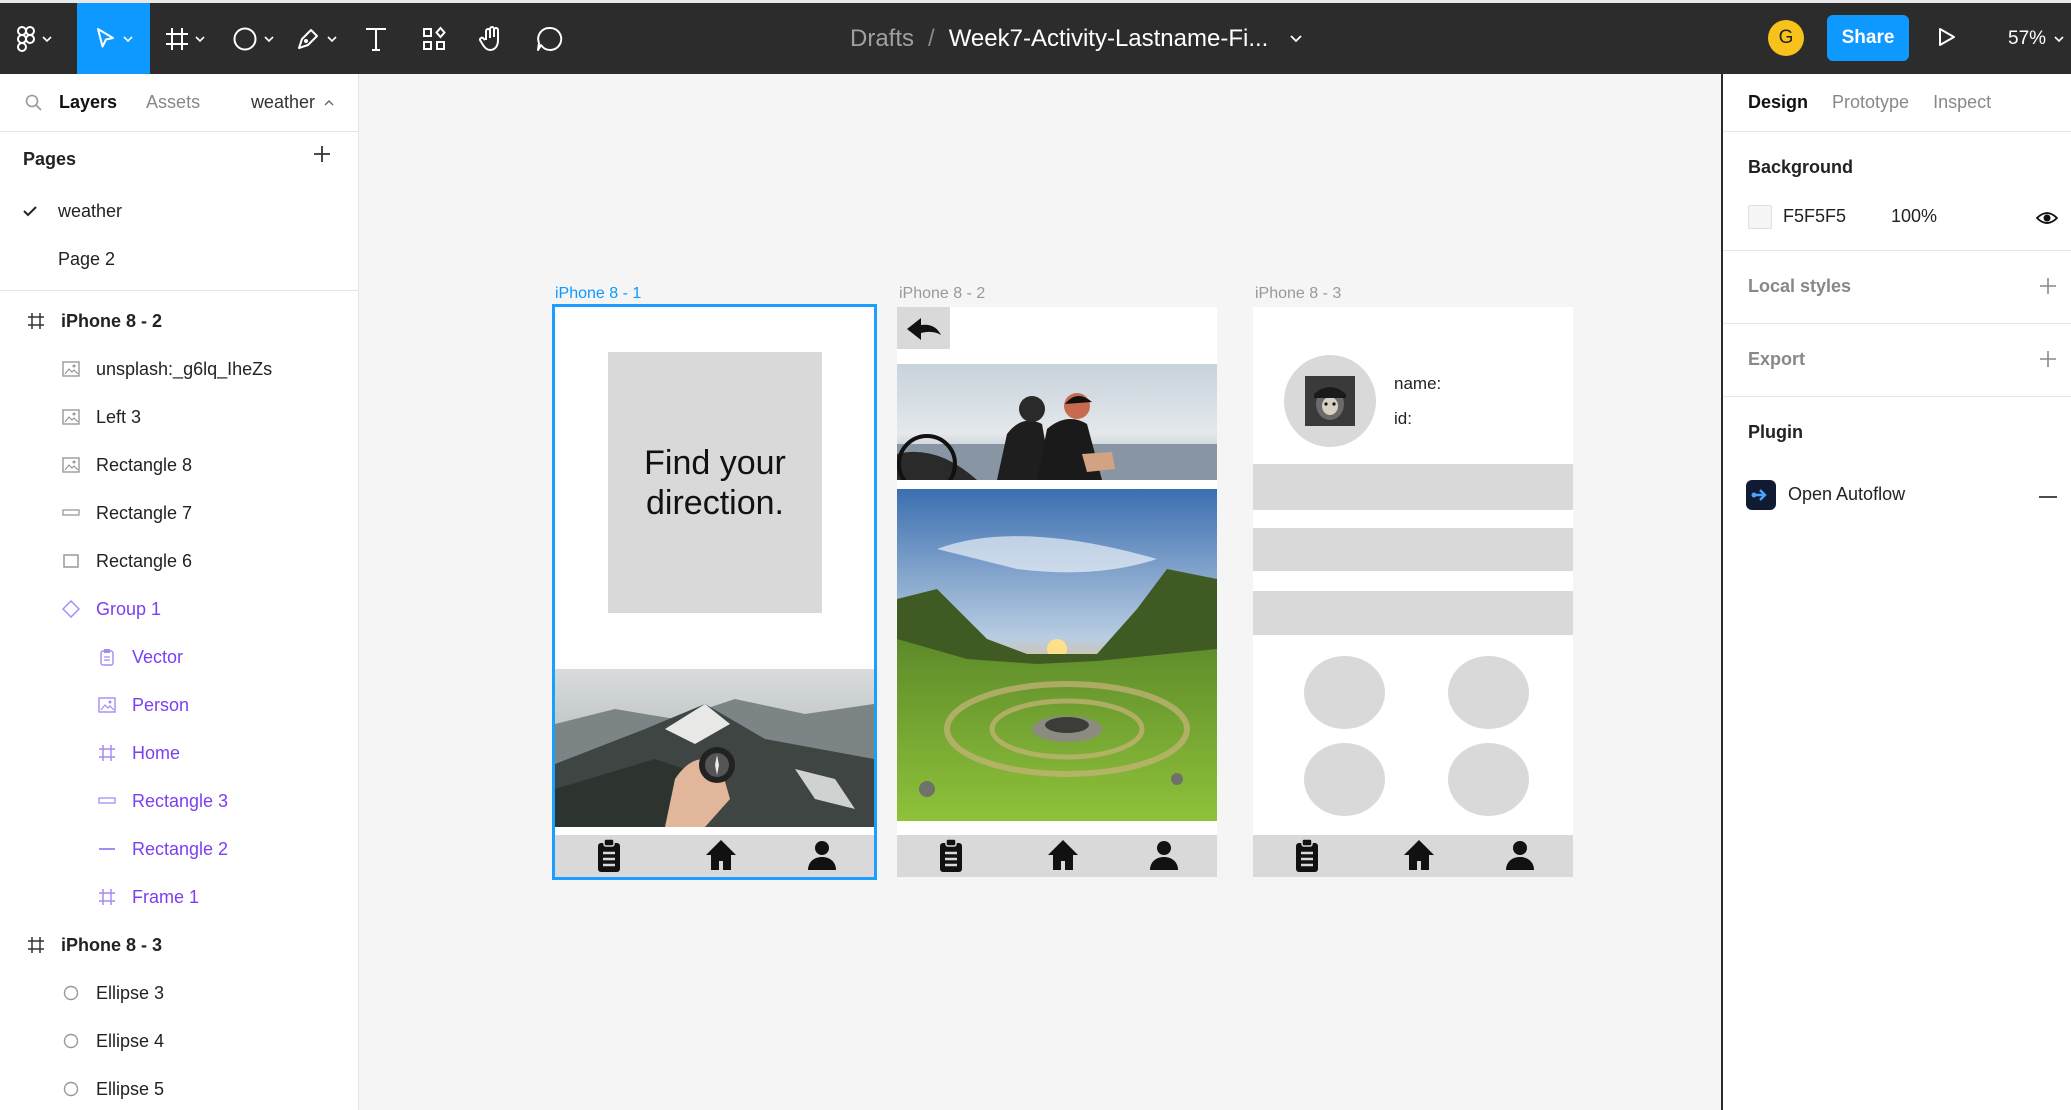 The image size is (2071, 1110). I want to click on back-arrow-icon, so click(924, 329).